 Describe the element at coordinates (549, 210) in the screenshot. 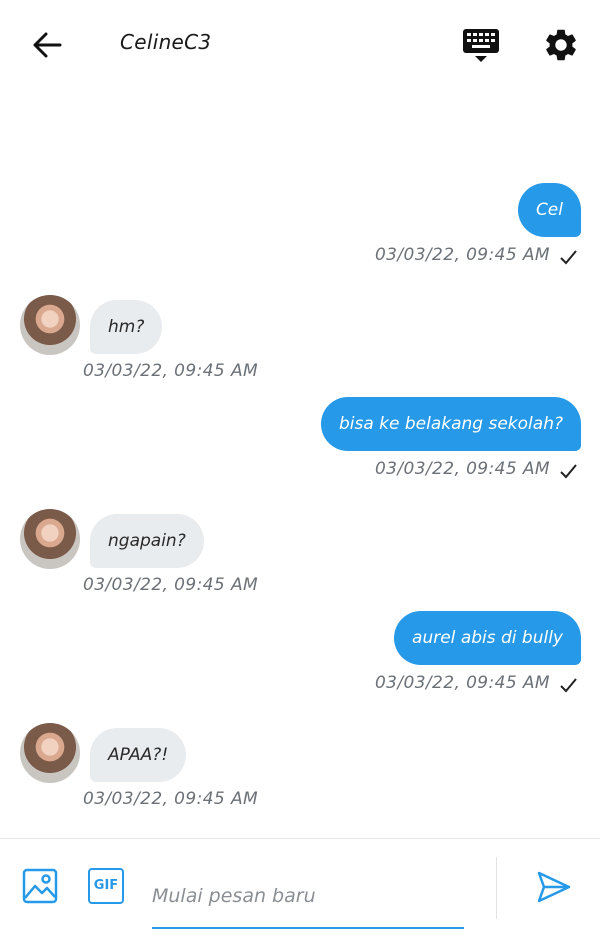

I see `message-bubble: Cel` at that location.